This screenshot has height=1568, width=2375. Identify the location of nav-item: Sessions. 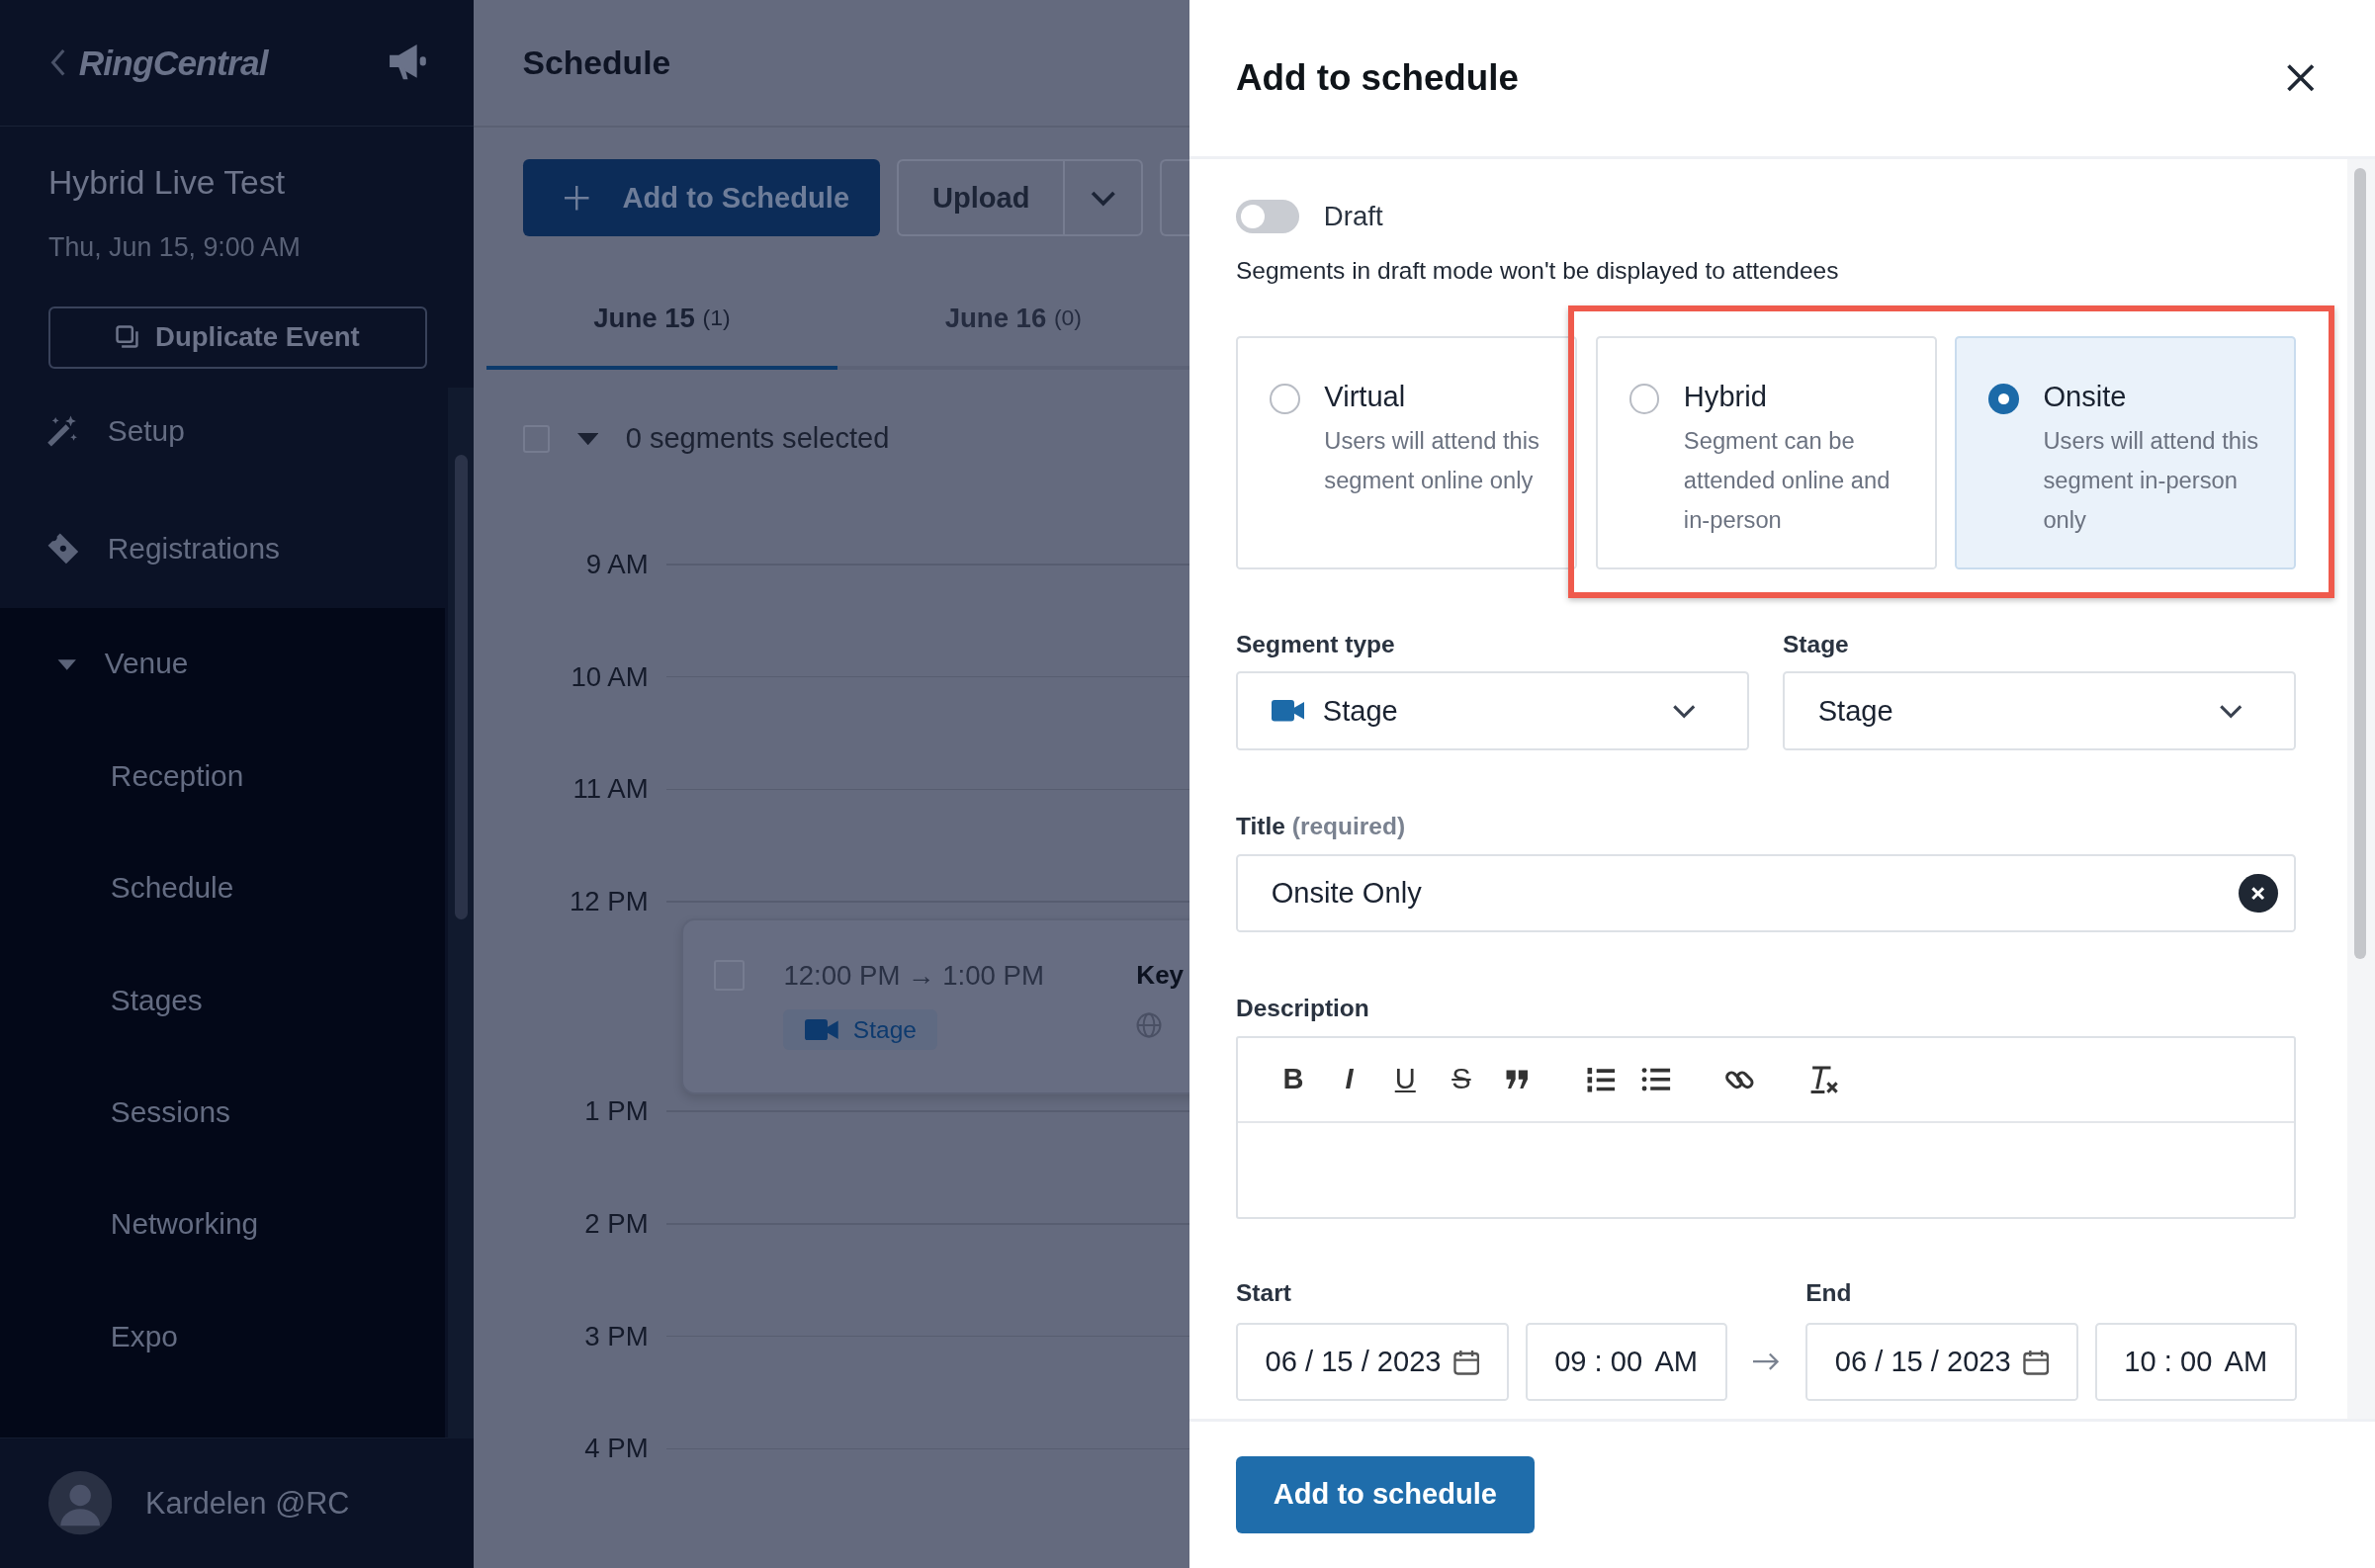
(223, 1113).